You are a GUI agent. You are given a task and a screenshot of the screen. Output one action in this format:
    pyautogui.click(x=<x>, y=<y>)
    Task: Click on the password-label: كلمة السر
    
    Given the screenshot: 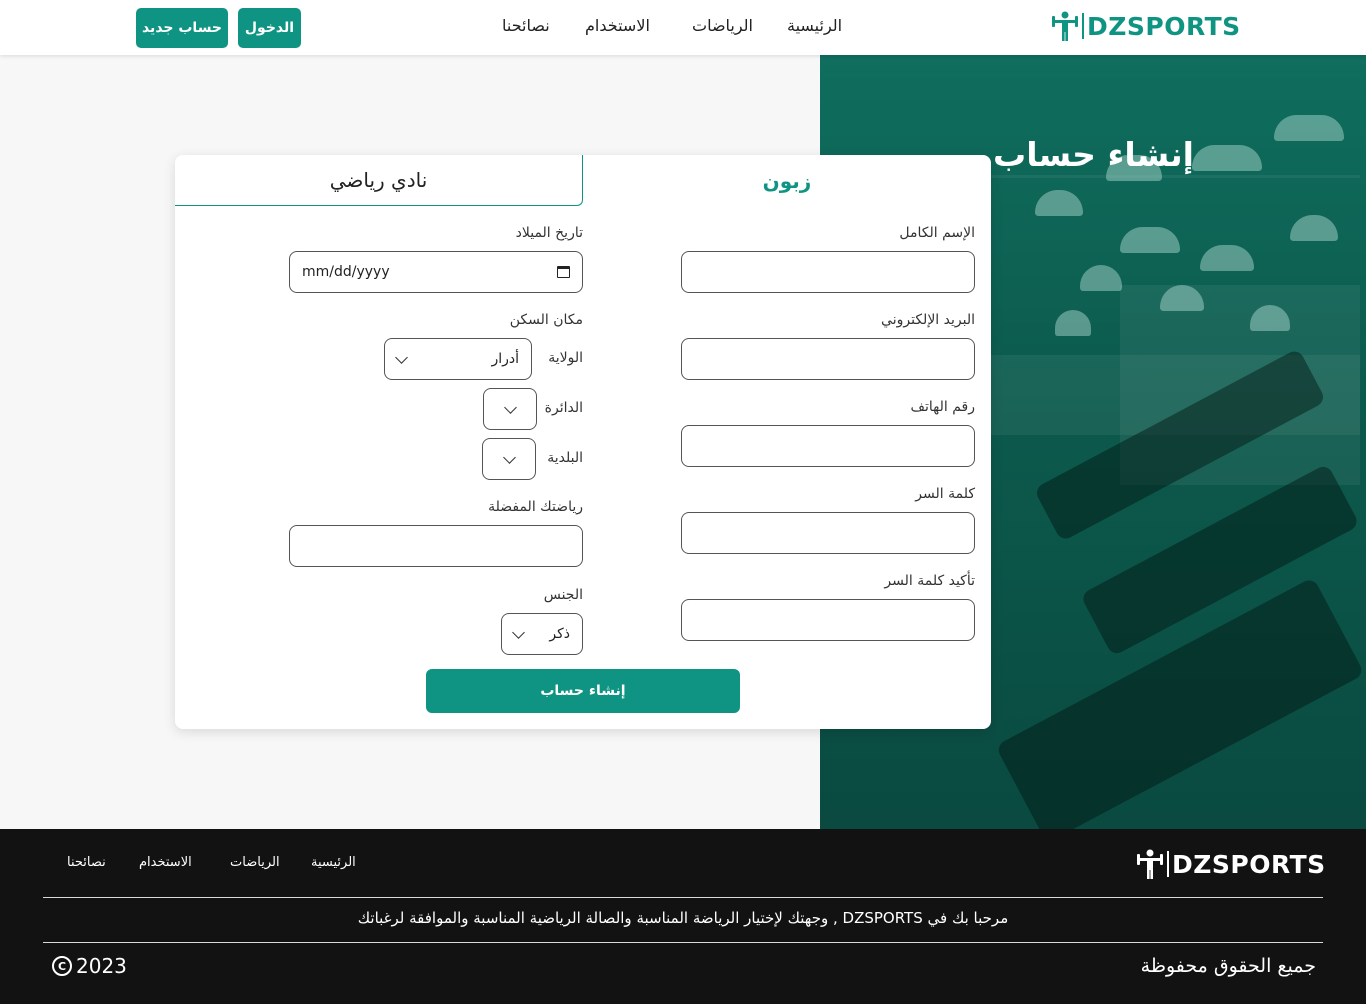 What is the action you would take?
    pyautogui.click(x=945, y=494)
    